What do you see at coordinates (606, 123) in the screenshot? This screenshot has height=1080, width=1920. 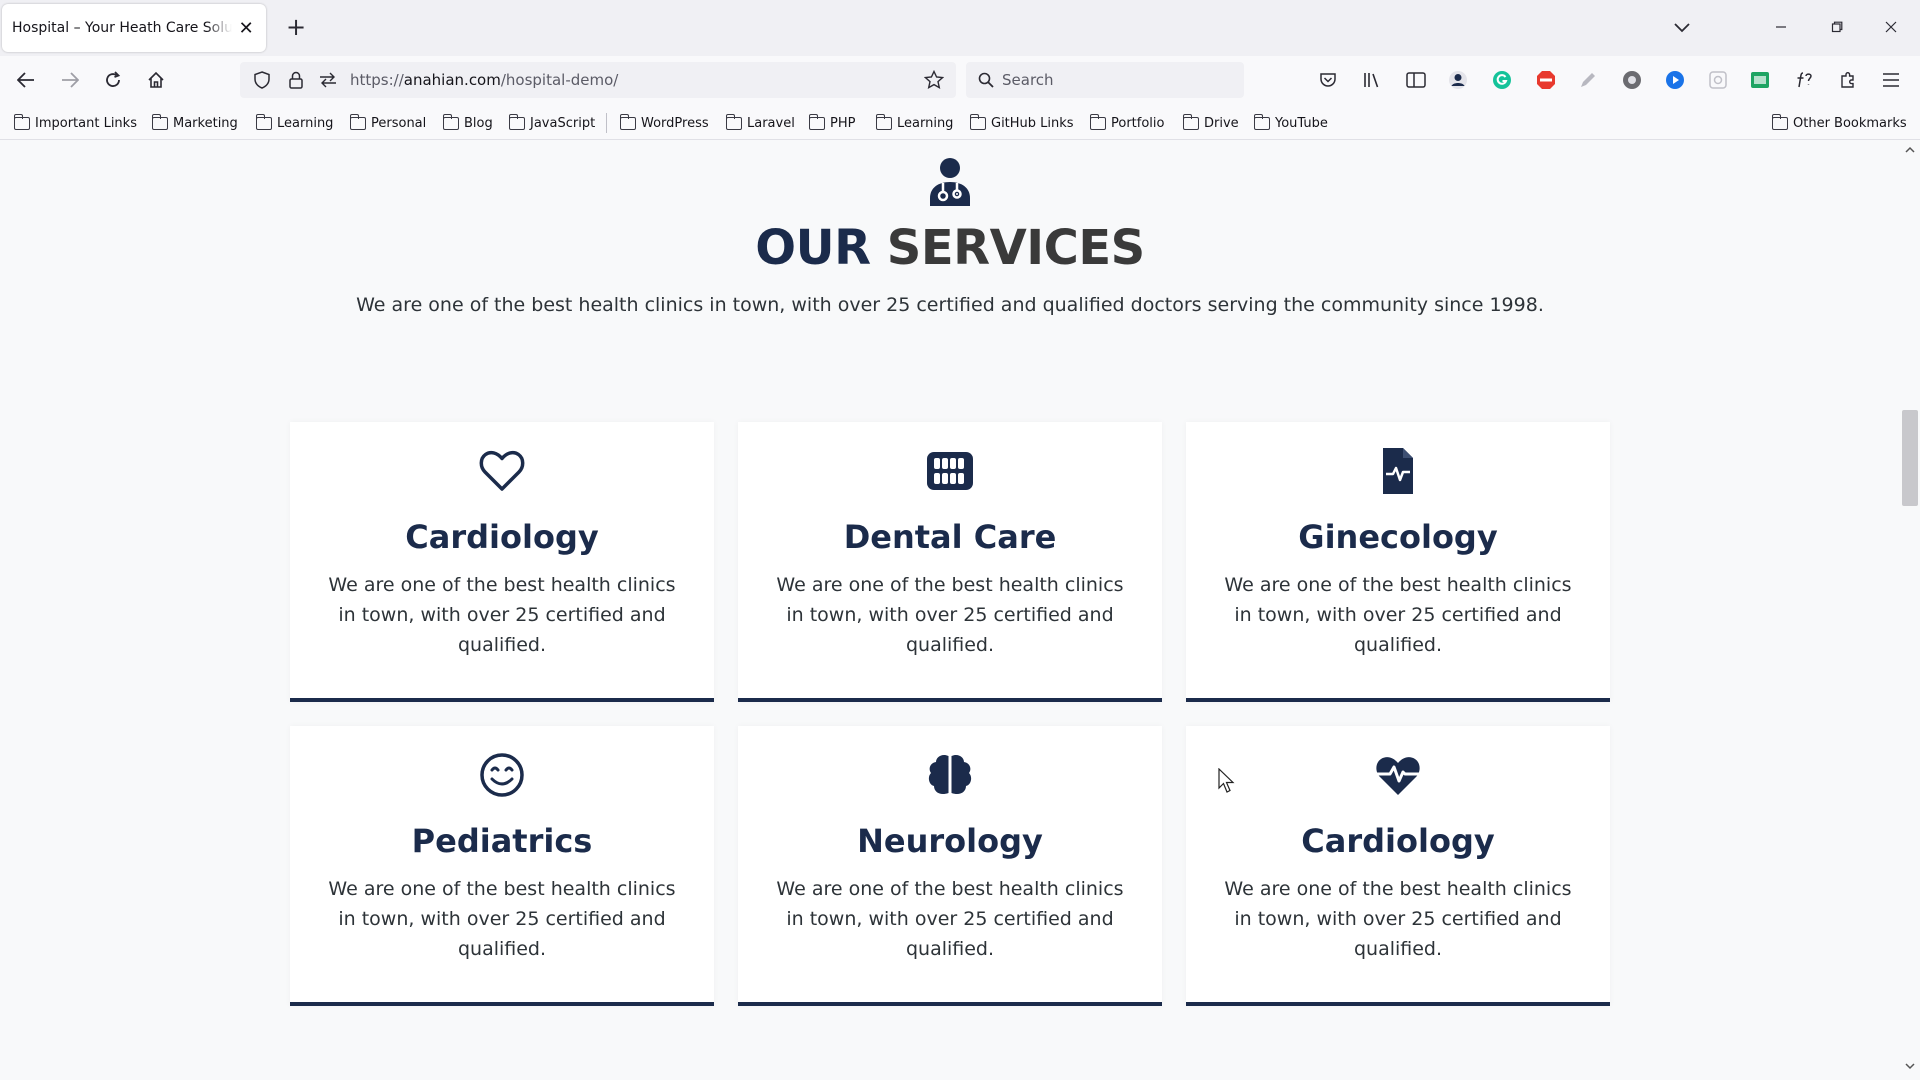 I see `bookmark-separator` at bounding box center [606, 123].